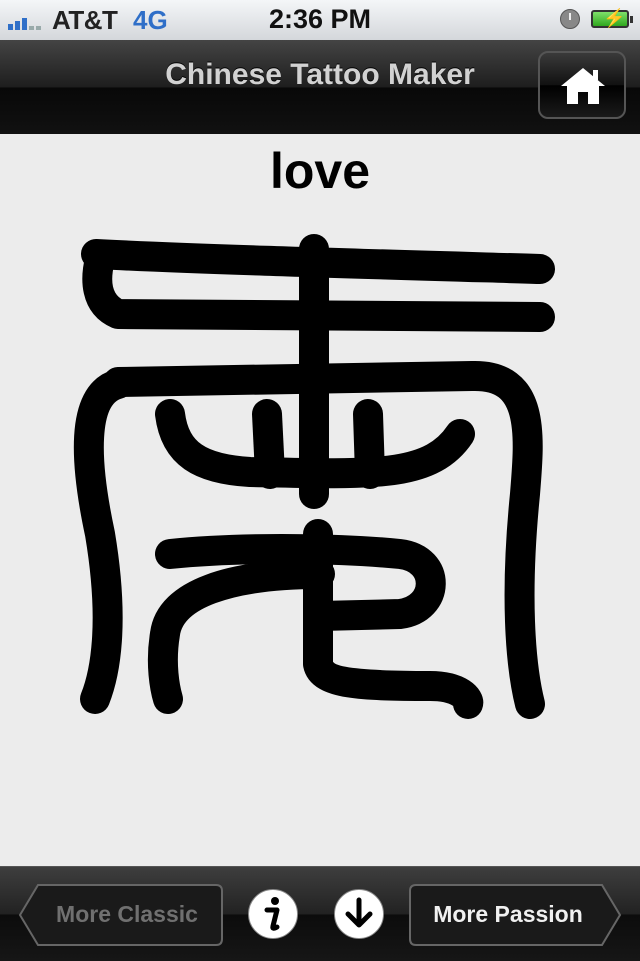 The width and height of the screenshot is (640, 961). I want to click on status-bar: AT&T 4G 2:36 PM ⚡, so click(320, 20).